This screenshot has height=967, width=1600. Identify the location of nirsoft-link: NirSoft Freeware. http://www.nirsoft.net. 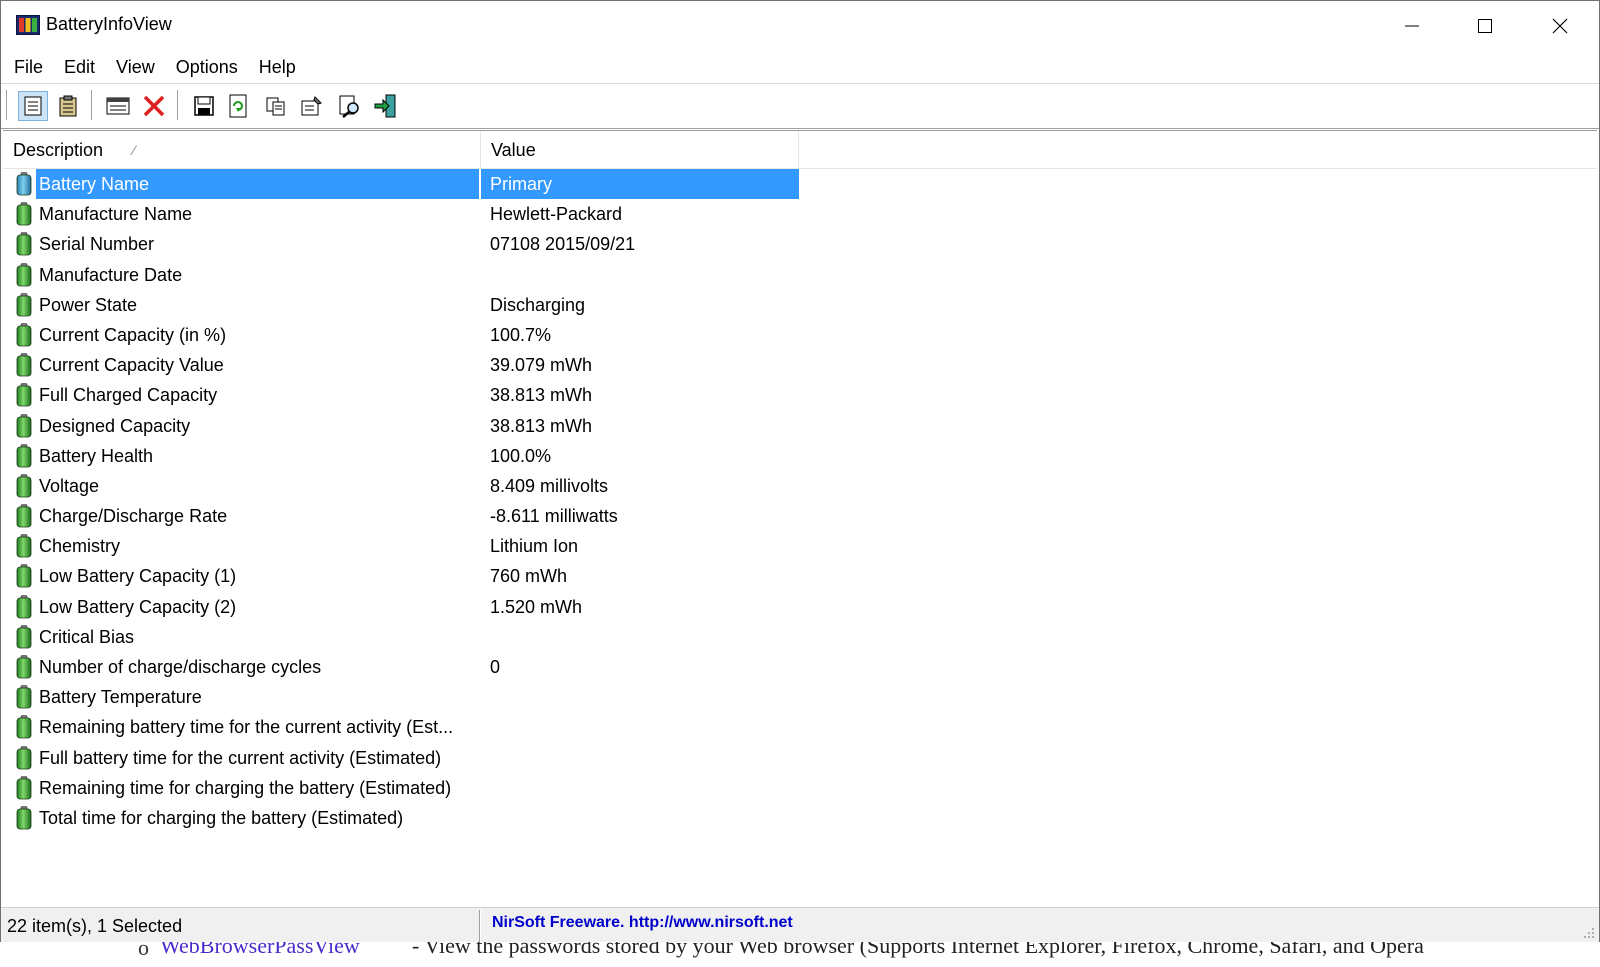
(642, 923).